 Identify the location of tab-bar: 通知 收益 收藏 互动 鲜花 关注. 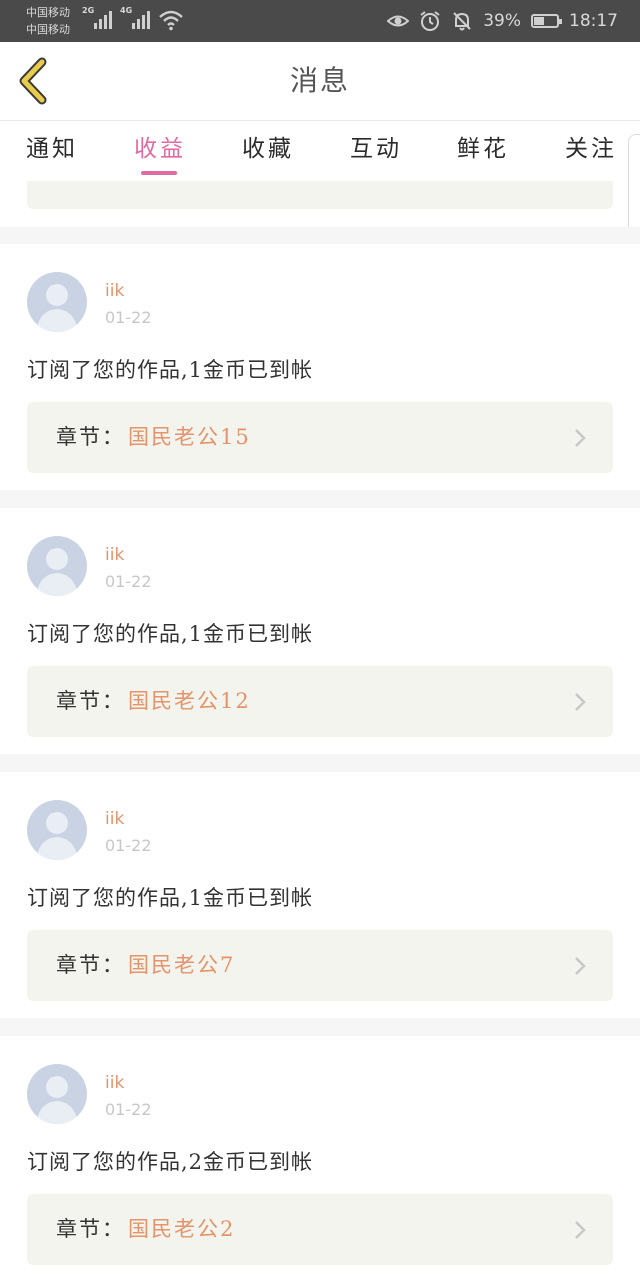
(320, 150).